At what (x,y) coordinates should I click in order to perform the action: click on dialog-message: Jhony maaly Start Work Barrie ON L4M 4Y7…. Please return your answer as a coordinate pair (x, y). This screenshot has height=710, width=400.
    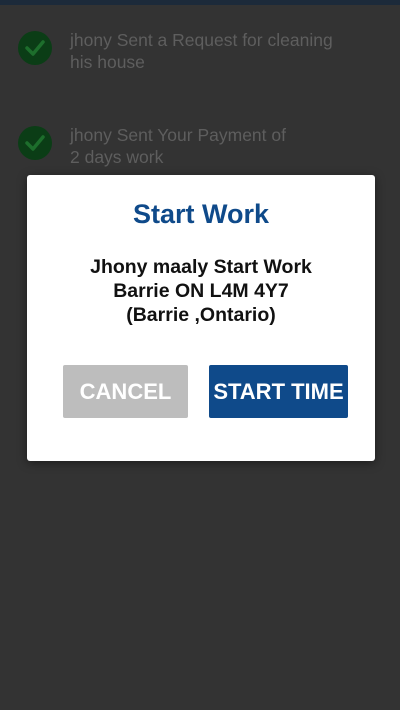
    Looking at the image, I should click on (201, 291).